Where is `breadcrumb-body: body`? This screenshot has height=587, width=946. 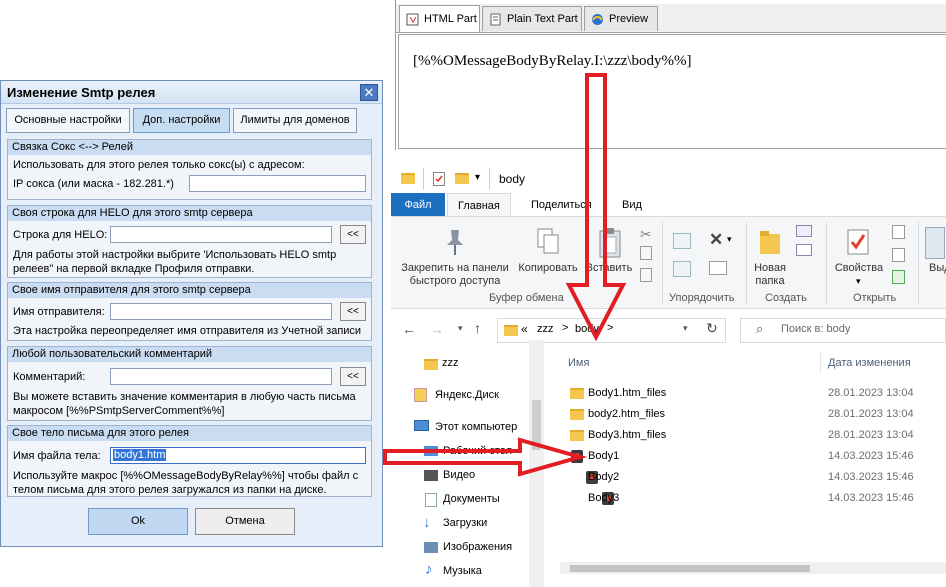
breadcrumb-body: body is located at coordinates (587, 329).